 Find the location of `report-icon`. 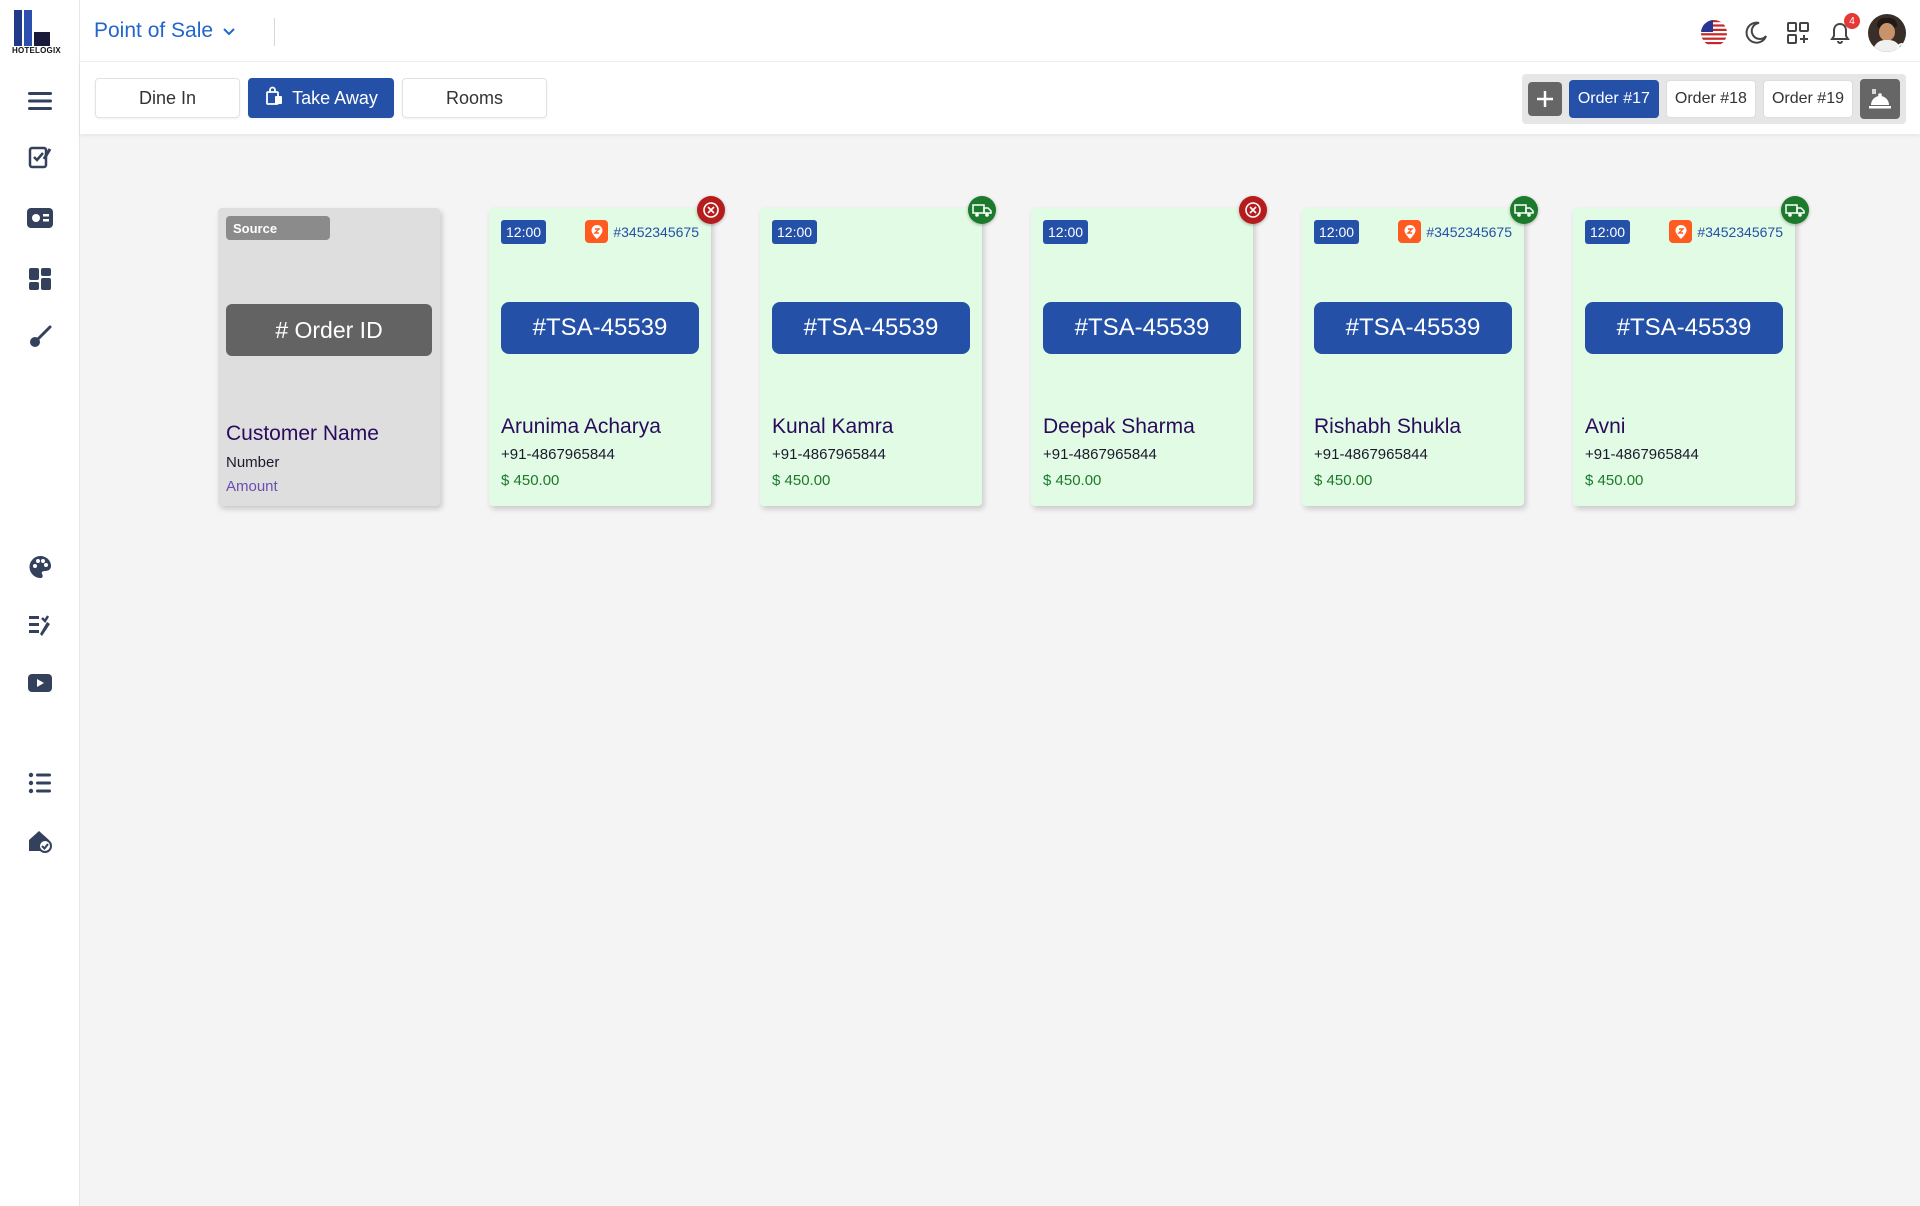

report-icon is located at coordinates (40, 626).